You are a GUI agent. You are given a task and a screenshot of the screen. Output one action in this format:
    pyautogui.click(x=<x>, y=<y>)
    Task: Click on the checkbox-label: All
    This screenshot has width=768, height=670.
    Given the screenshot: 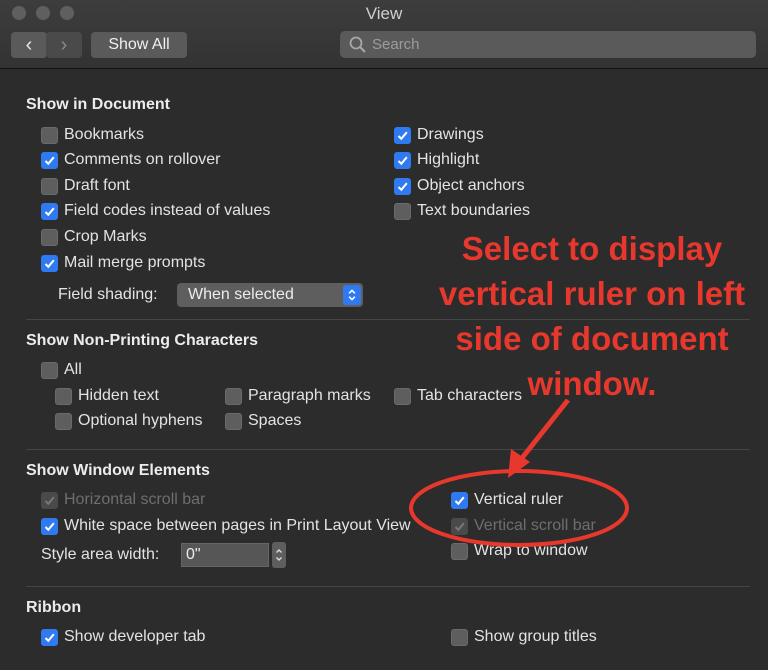 What is the action you would take?
    pyautogui.click(x=73, y=369)
    